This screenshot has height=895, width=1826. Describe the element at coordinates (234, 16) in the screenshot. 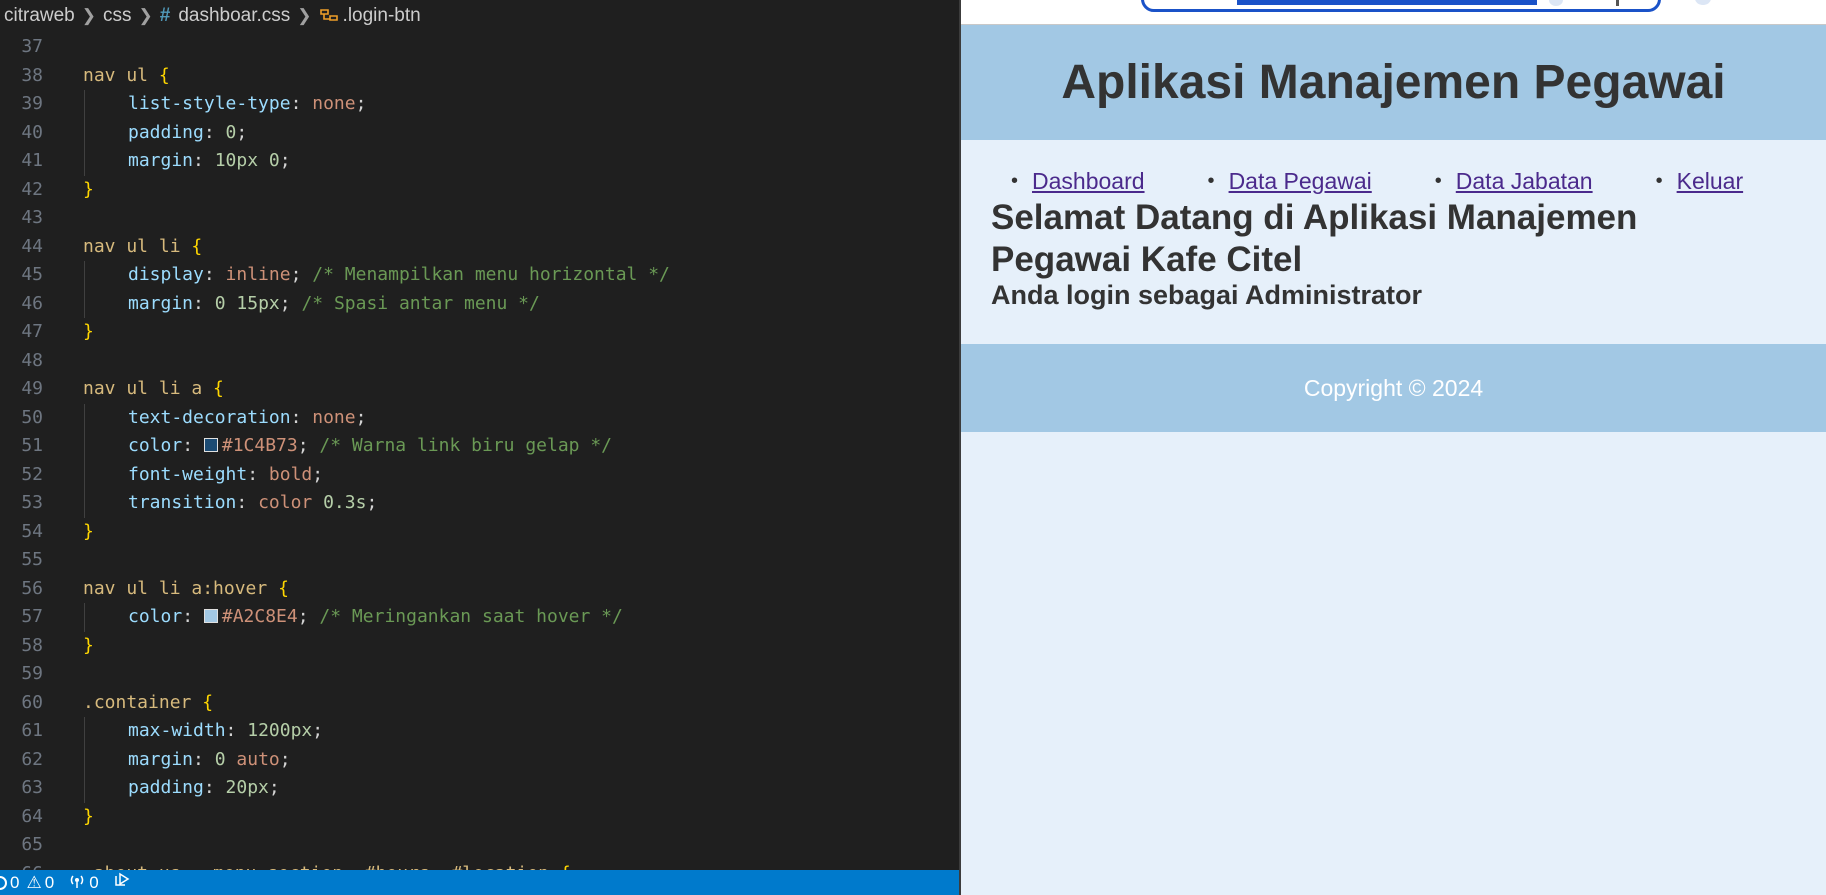

I see `breadcrumb-file: dashboar.css` at that location.